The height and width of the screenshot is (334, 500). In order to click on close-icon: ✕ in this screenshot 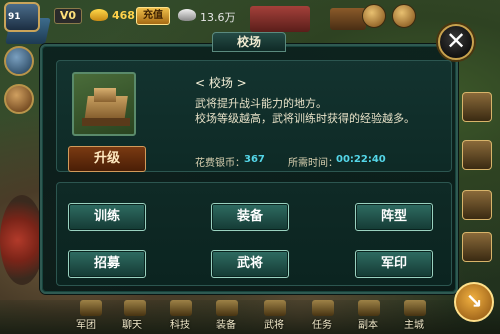, I will do `click(456, 42)`.